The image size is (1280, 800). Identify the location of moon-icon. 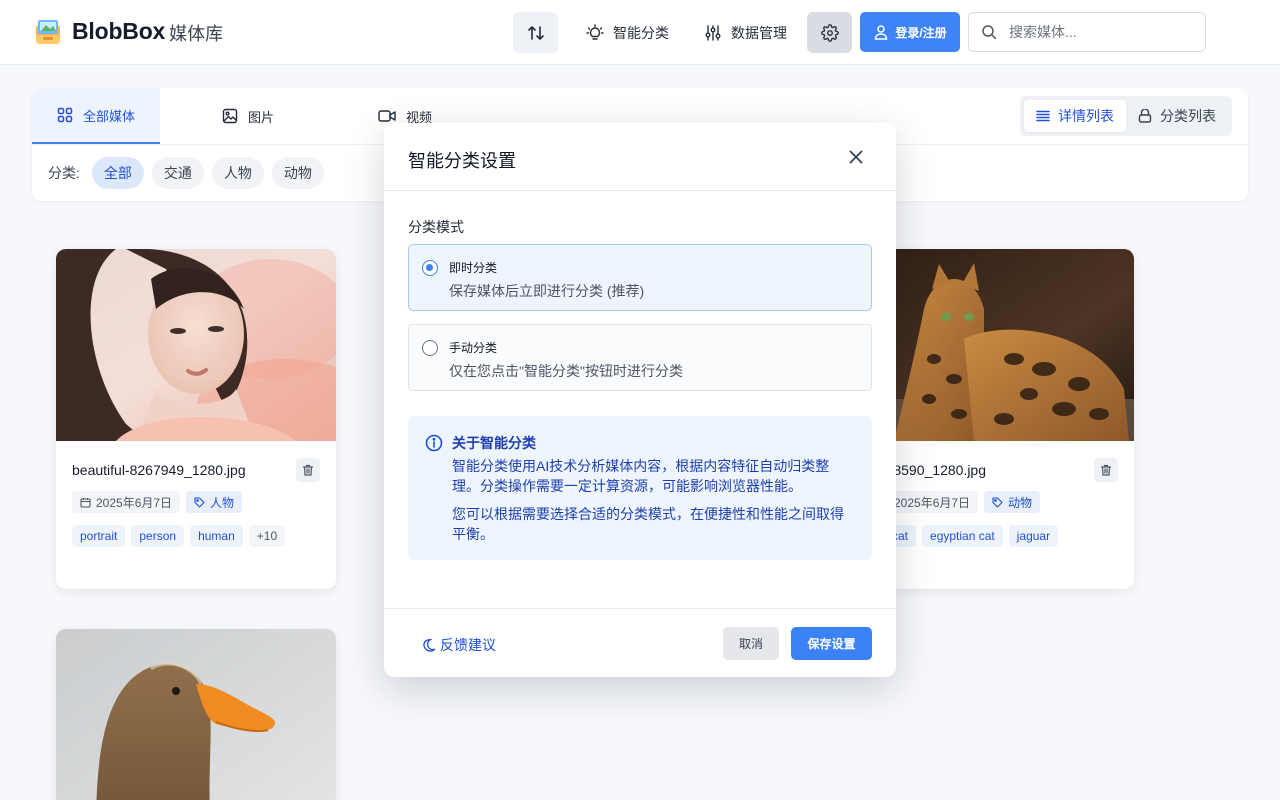
(429, 645).